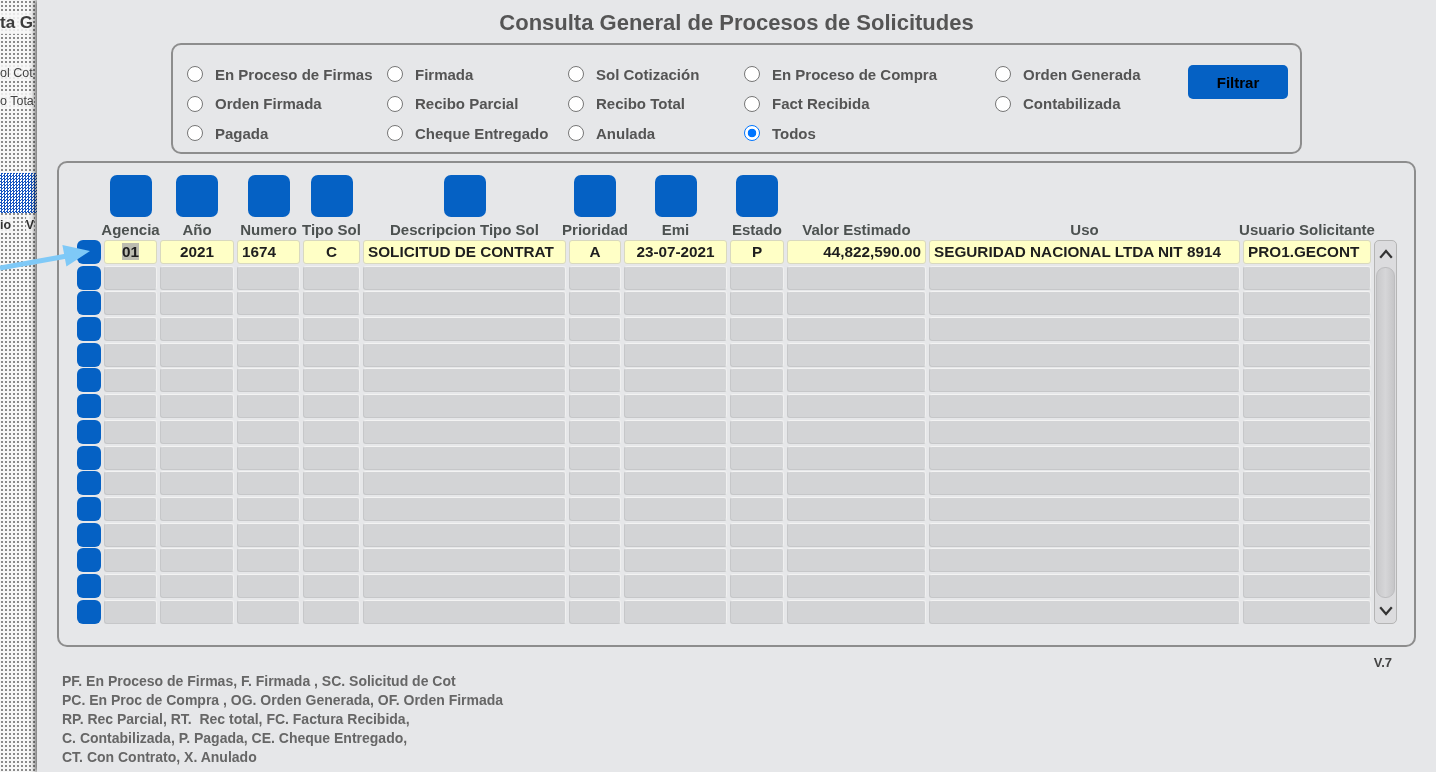 The width and height of the screenshot is (1436, 772). I want to click on option-label: o Tota, so click(17, 101).